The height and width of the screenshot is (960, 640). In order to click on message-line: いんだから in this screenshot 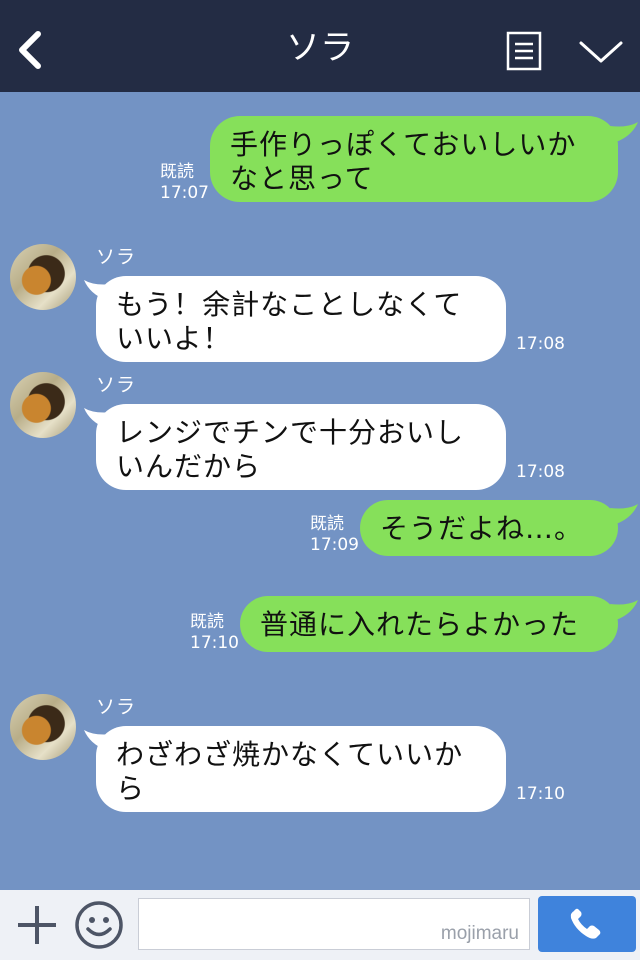, I will do `click(189, 466)`.